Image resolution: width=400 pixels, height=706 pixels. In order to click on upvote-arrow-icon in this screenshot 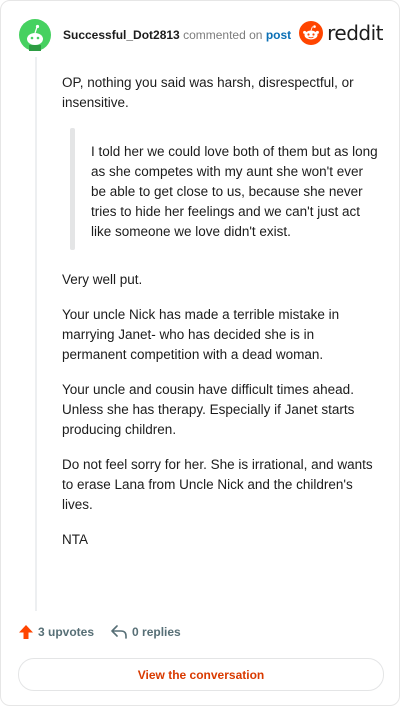, I will do `click(26, 632)`.